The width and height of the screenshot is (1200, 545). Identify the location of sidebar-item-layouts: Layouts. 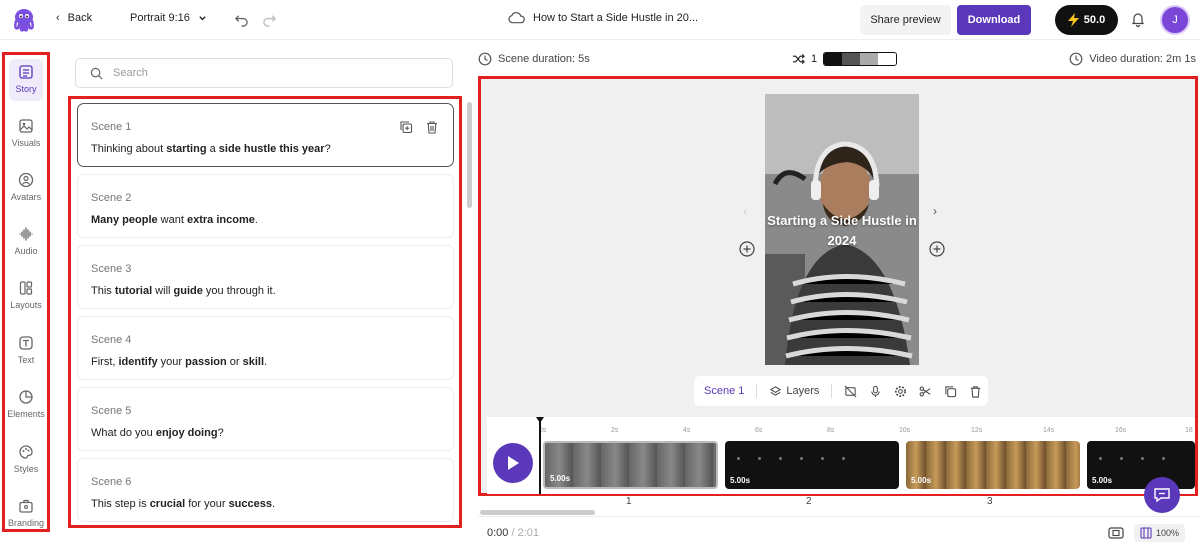
(26, 295).